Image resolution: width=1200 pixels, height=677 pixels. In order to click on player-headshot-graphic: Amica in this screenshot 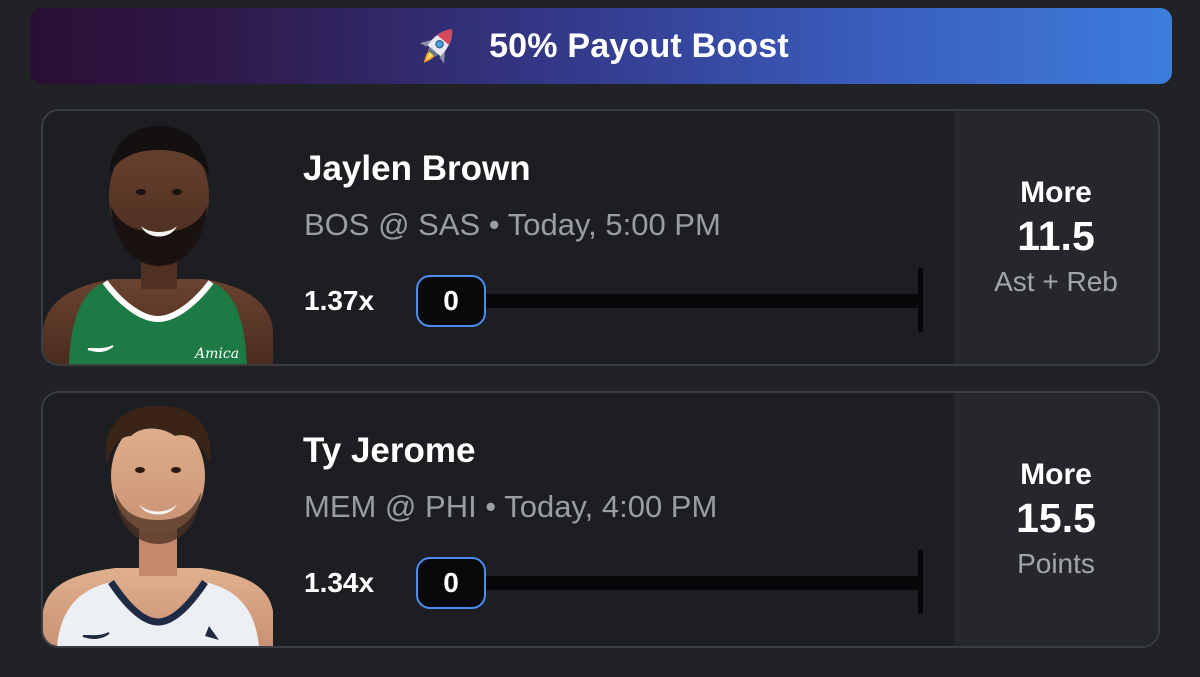, I will do `click(158, 245)`.